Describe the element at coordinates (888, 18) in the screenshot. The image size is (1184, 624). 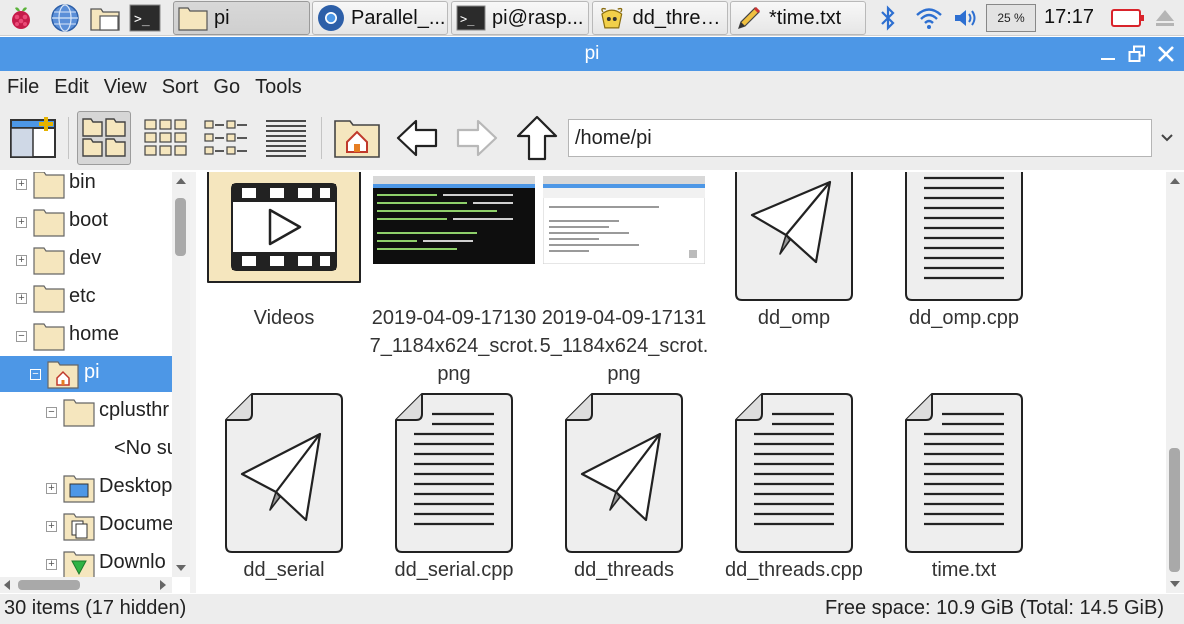
I see `bluetooth-icon` at that location.